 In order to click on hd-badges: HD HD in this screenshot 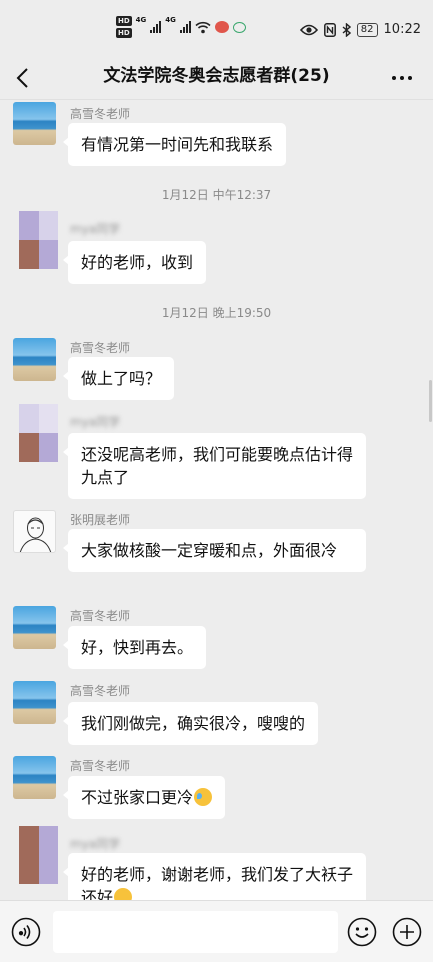, I will do `click(124, 27)`.